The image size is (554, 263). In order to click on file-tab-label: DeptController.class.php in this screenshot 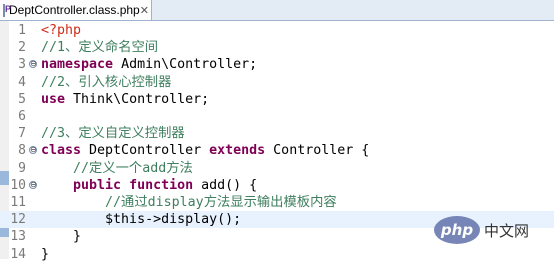, I will do `click(74, 10)`.